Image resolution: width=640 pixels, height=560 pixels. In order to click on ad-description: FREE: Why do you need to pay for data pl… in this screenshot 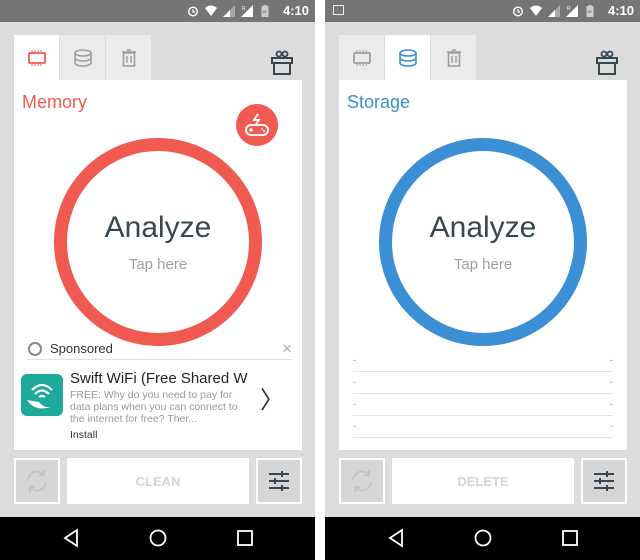, I will do `click(154, 407)`.